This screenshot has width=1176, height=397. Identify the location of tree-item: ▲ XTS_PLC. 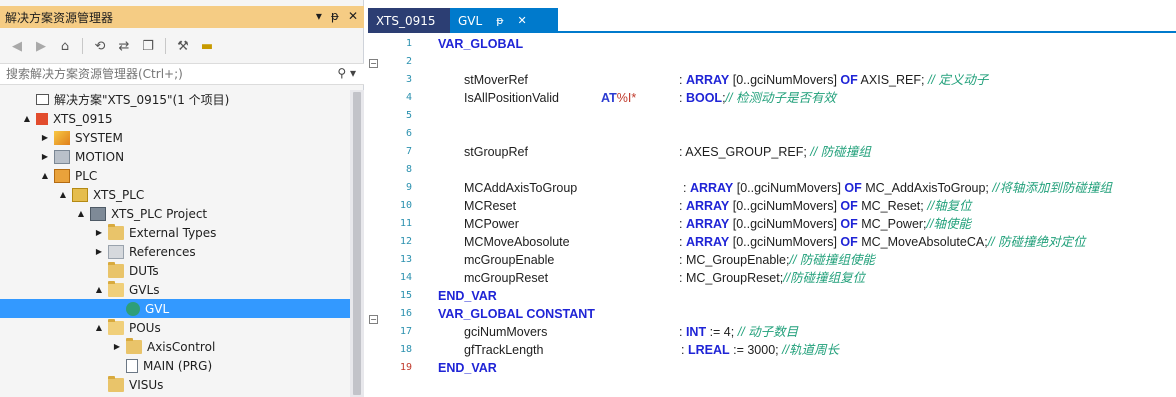
(175, 194).